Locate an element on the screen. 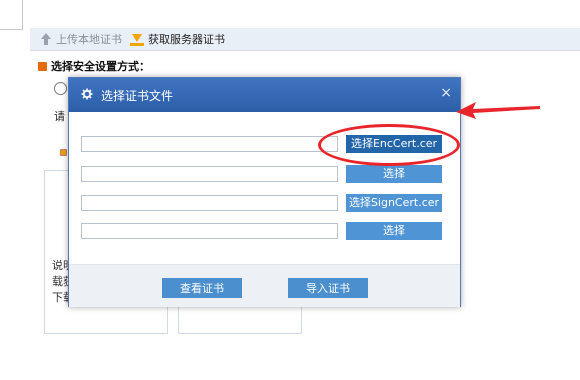 Image resolution: width=580 pixels, height=380 pixels. select-sign-cert-button: 选择SignCert.cer is located at coordinates (394, 203).